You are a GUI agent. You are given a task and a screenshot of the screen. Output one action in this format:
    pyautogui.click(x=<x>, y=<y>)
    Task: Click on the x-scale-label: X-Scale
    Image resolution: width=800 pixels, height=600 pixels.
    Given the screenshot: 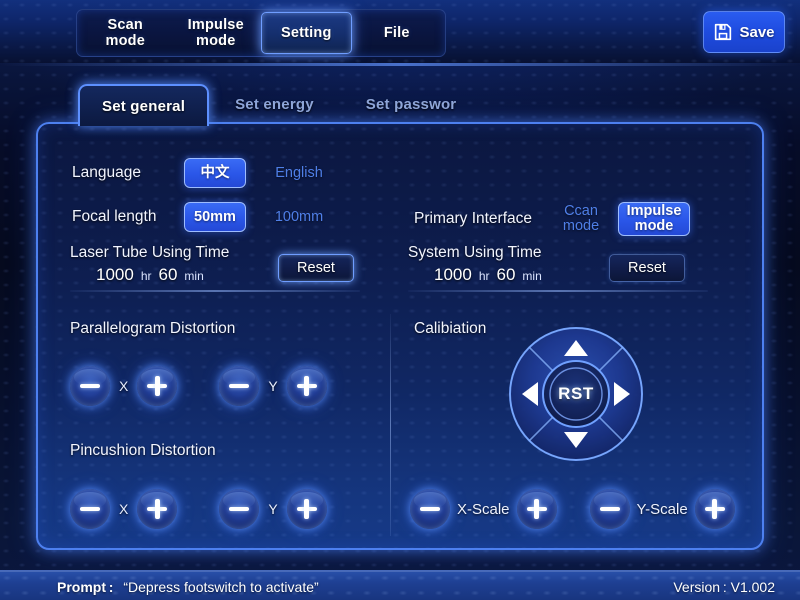 What is the action you would take?
    pyautogui.click(x=483, y=509)
    